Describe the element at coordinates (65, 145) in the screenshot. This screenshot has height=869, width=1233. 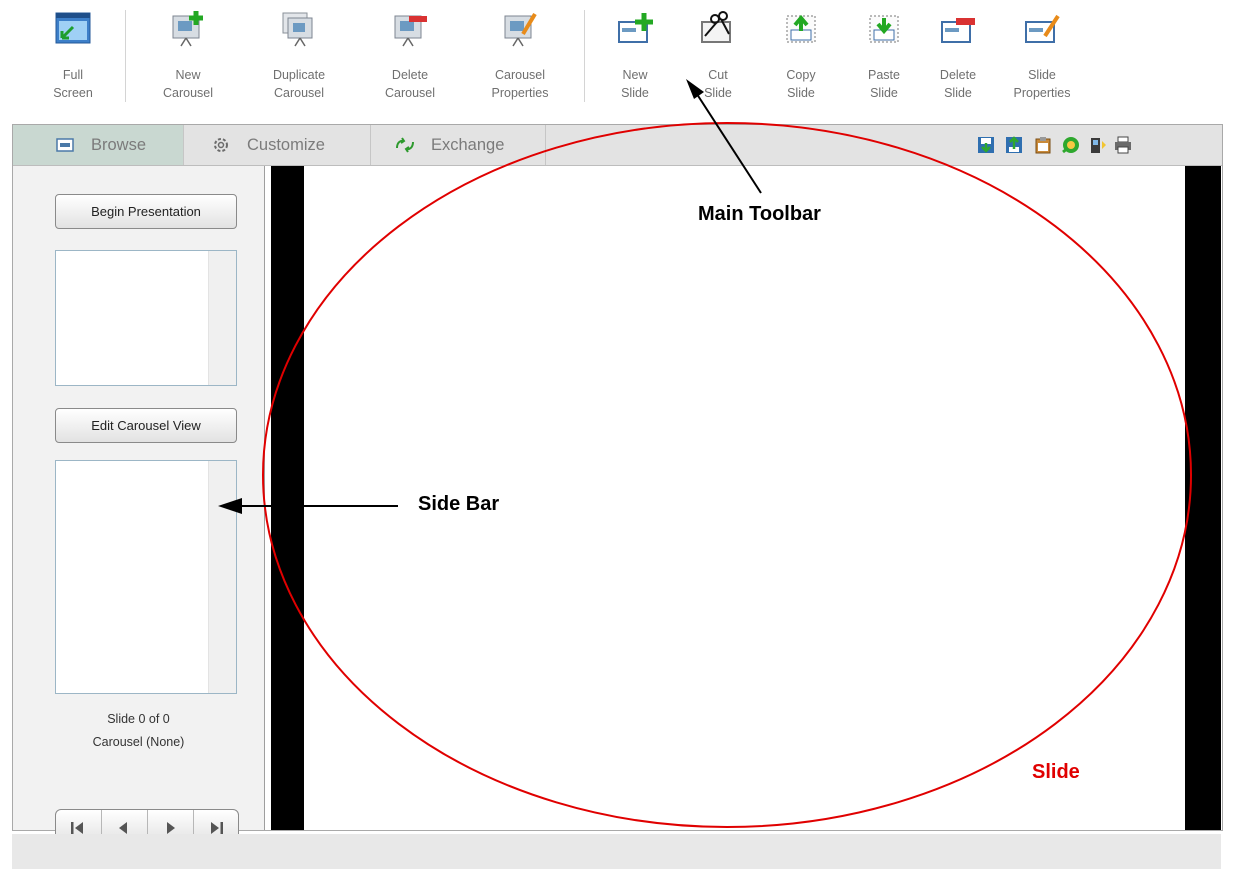
I see `browse-icon` at that location.